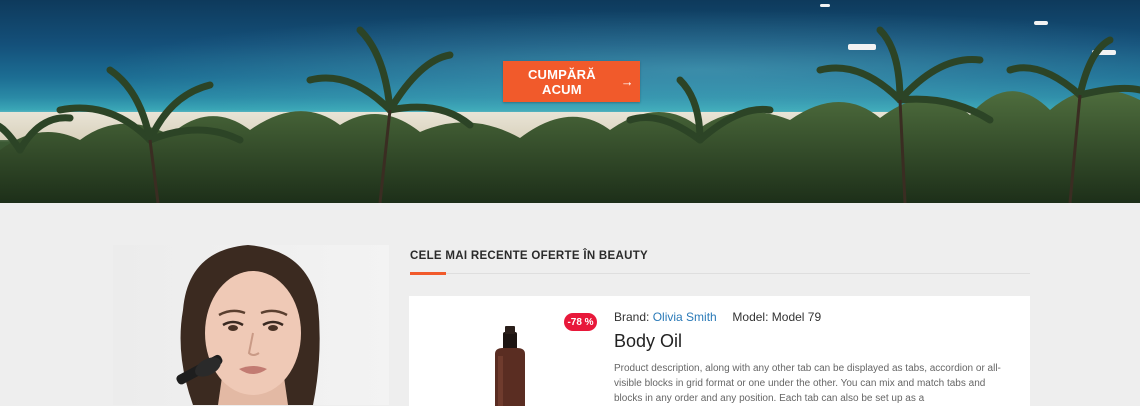  I want to click on section-title: CELE MAI RECENTE OFERTE ÎN BEAUTY, so click(529, 256).